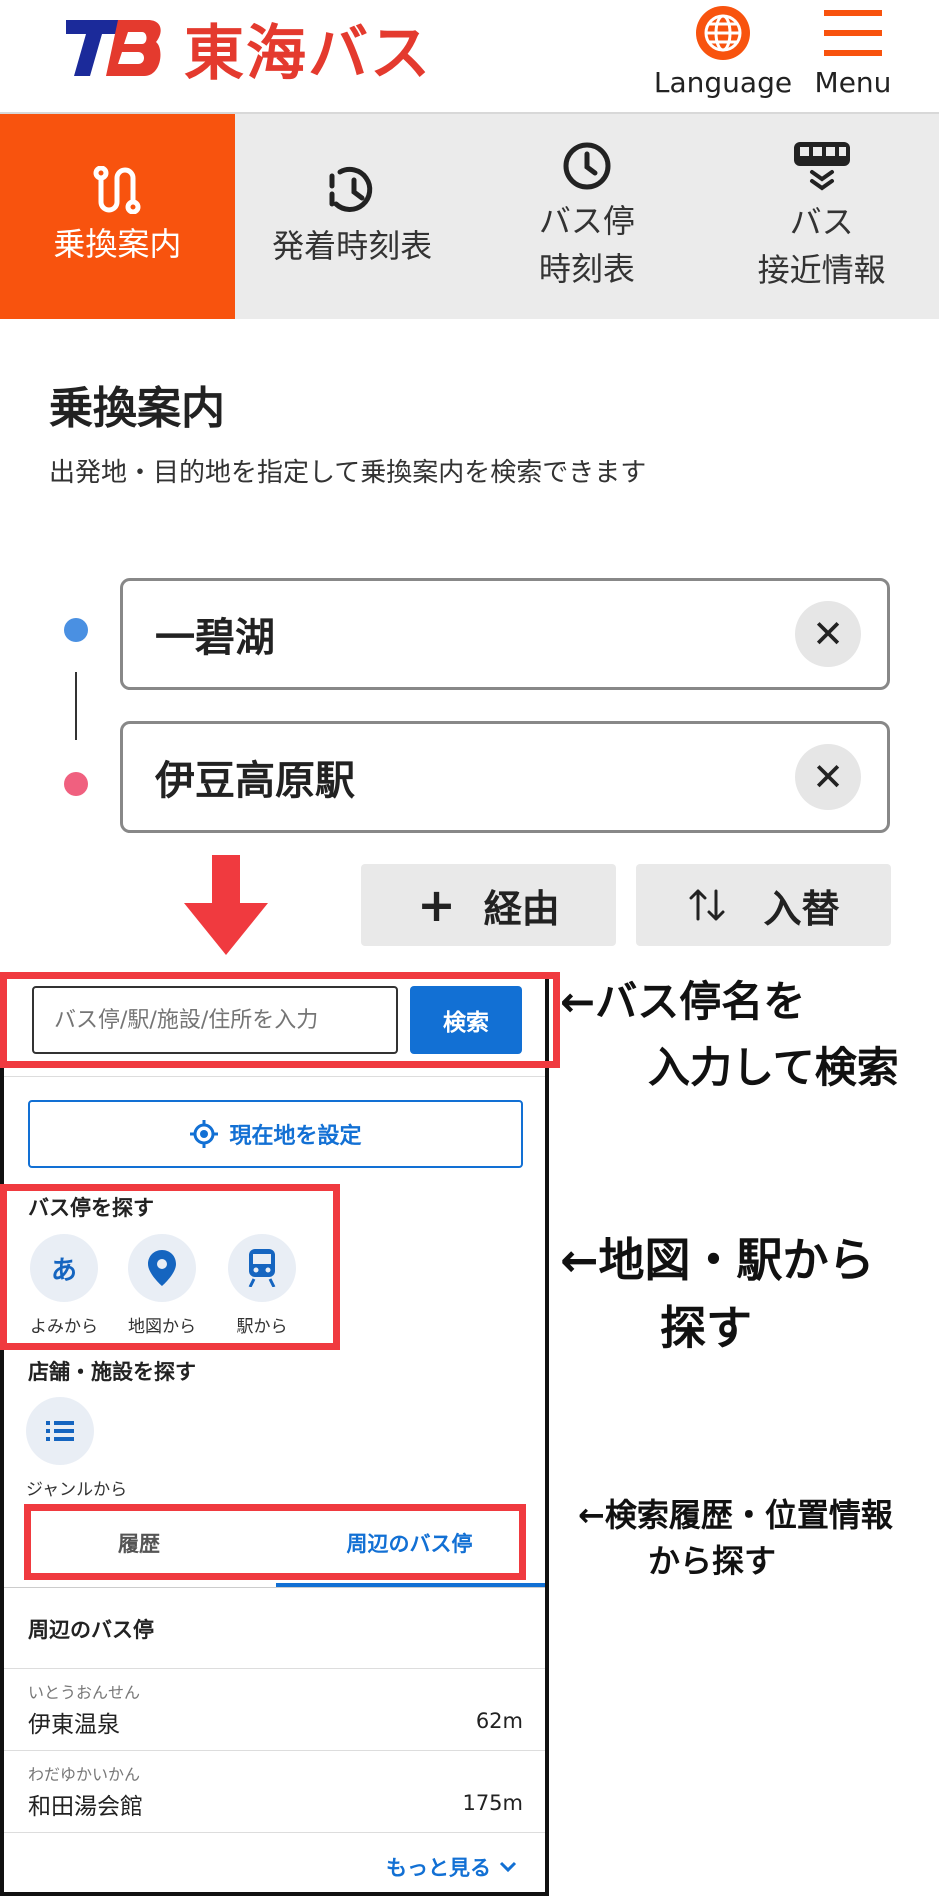 Image resolution: width=939 pixels, height=1896 pixels. Describe the element at coordinates (587, 165) in the screenshot. I see `clock-icon` at that location.